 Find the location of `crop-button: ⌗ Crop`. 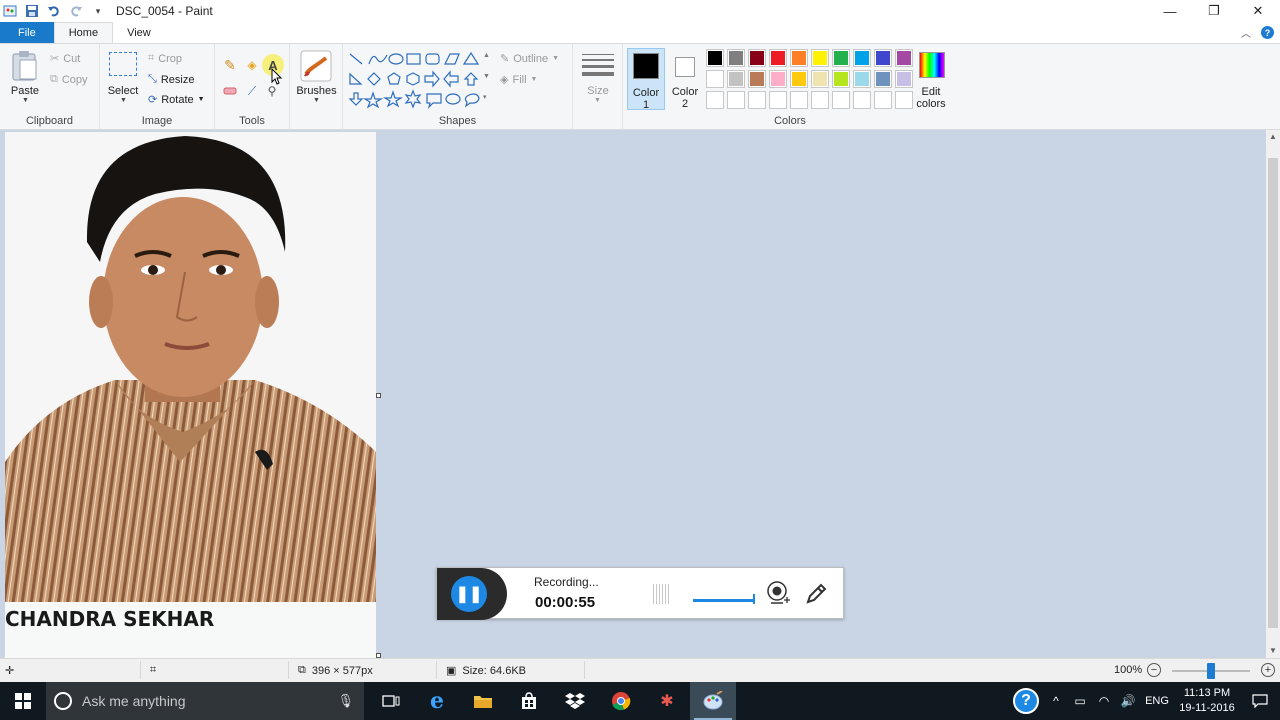

crop-button: ⌗ Crop is located at coordinates (165, 58).